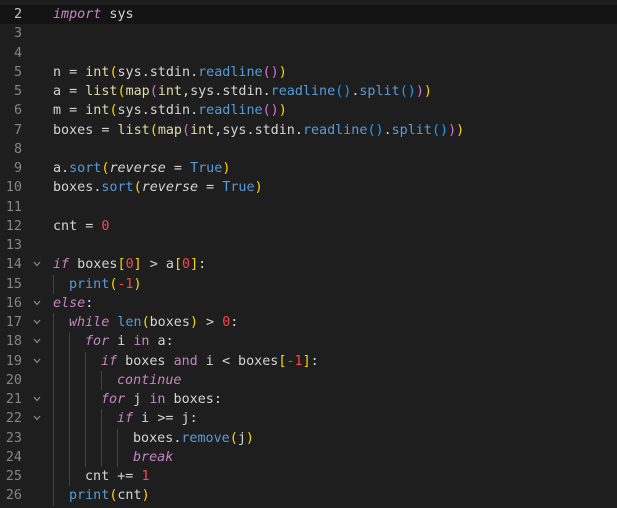  What do you see at coordinates (308, 361) in the screenshot?
I see `code-line: 19 if boxes and i < boxes[-1]:` at bounding box center [308, 361].